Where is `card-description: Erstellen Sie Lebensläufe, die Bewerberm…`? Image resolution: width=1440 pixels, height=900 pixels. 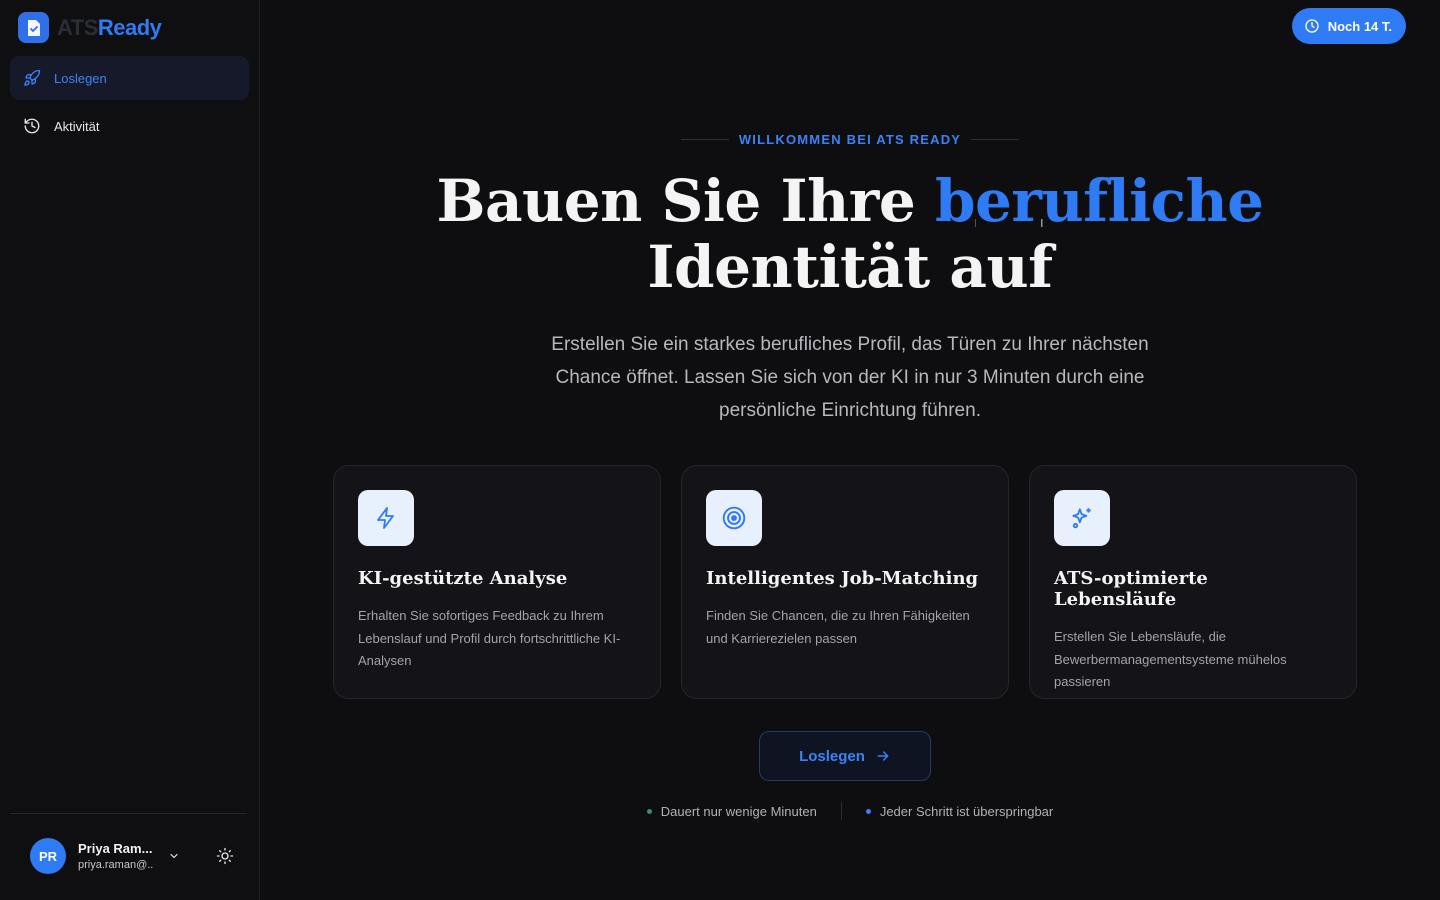
card-description: Erstellen Sie Lebensläufe, die Bewerberm… is located at coordinates (1170, 659).